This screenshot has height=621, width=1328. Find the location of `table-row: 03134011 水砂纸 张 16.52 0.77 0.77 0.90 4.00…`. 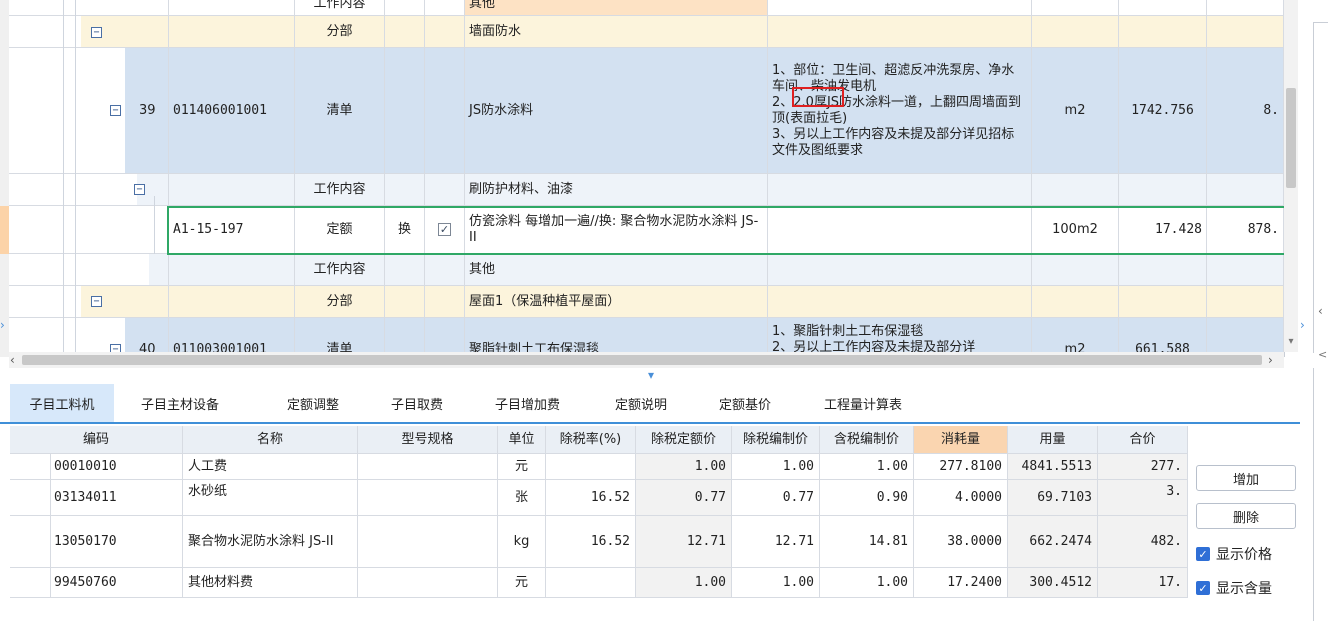

table-row: 03134011 水砂纸 张 16.52 0.77 0.77 0.90 4.00… is located at coordinates (599, 498).